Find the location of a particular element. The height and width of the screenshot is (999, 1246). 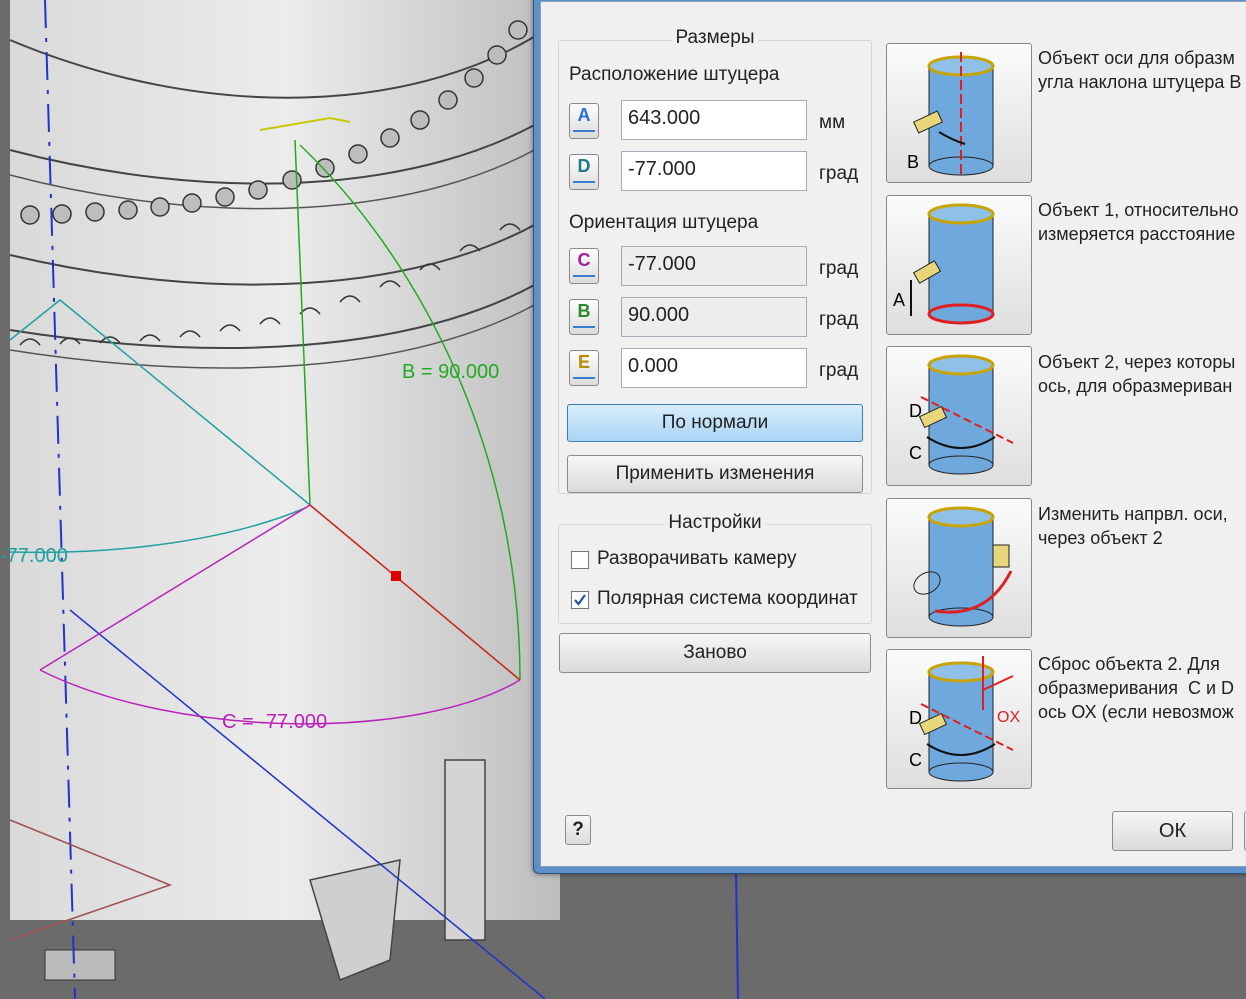

dimension-e-unit: град is located at coordinates (839, 370).